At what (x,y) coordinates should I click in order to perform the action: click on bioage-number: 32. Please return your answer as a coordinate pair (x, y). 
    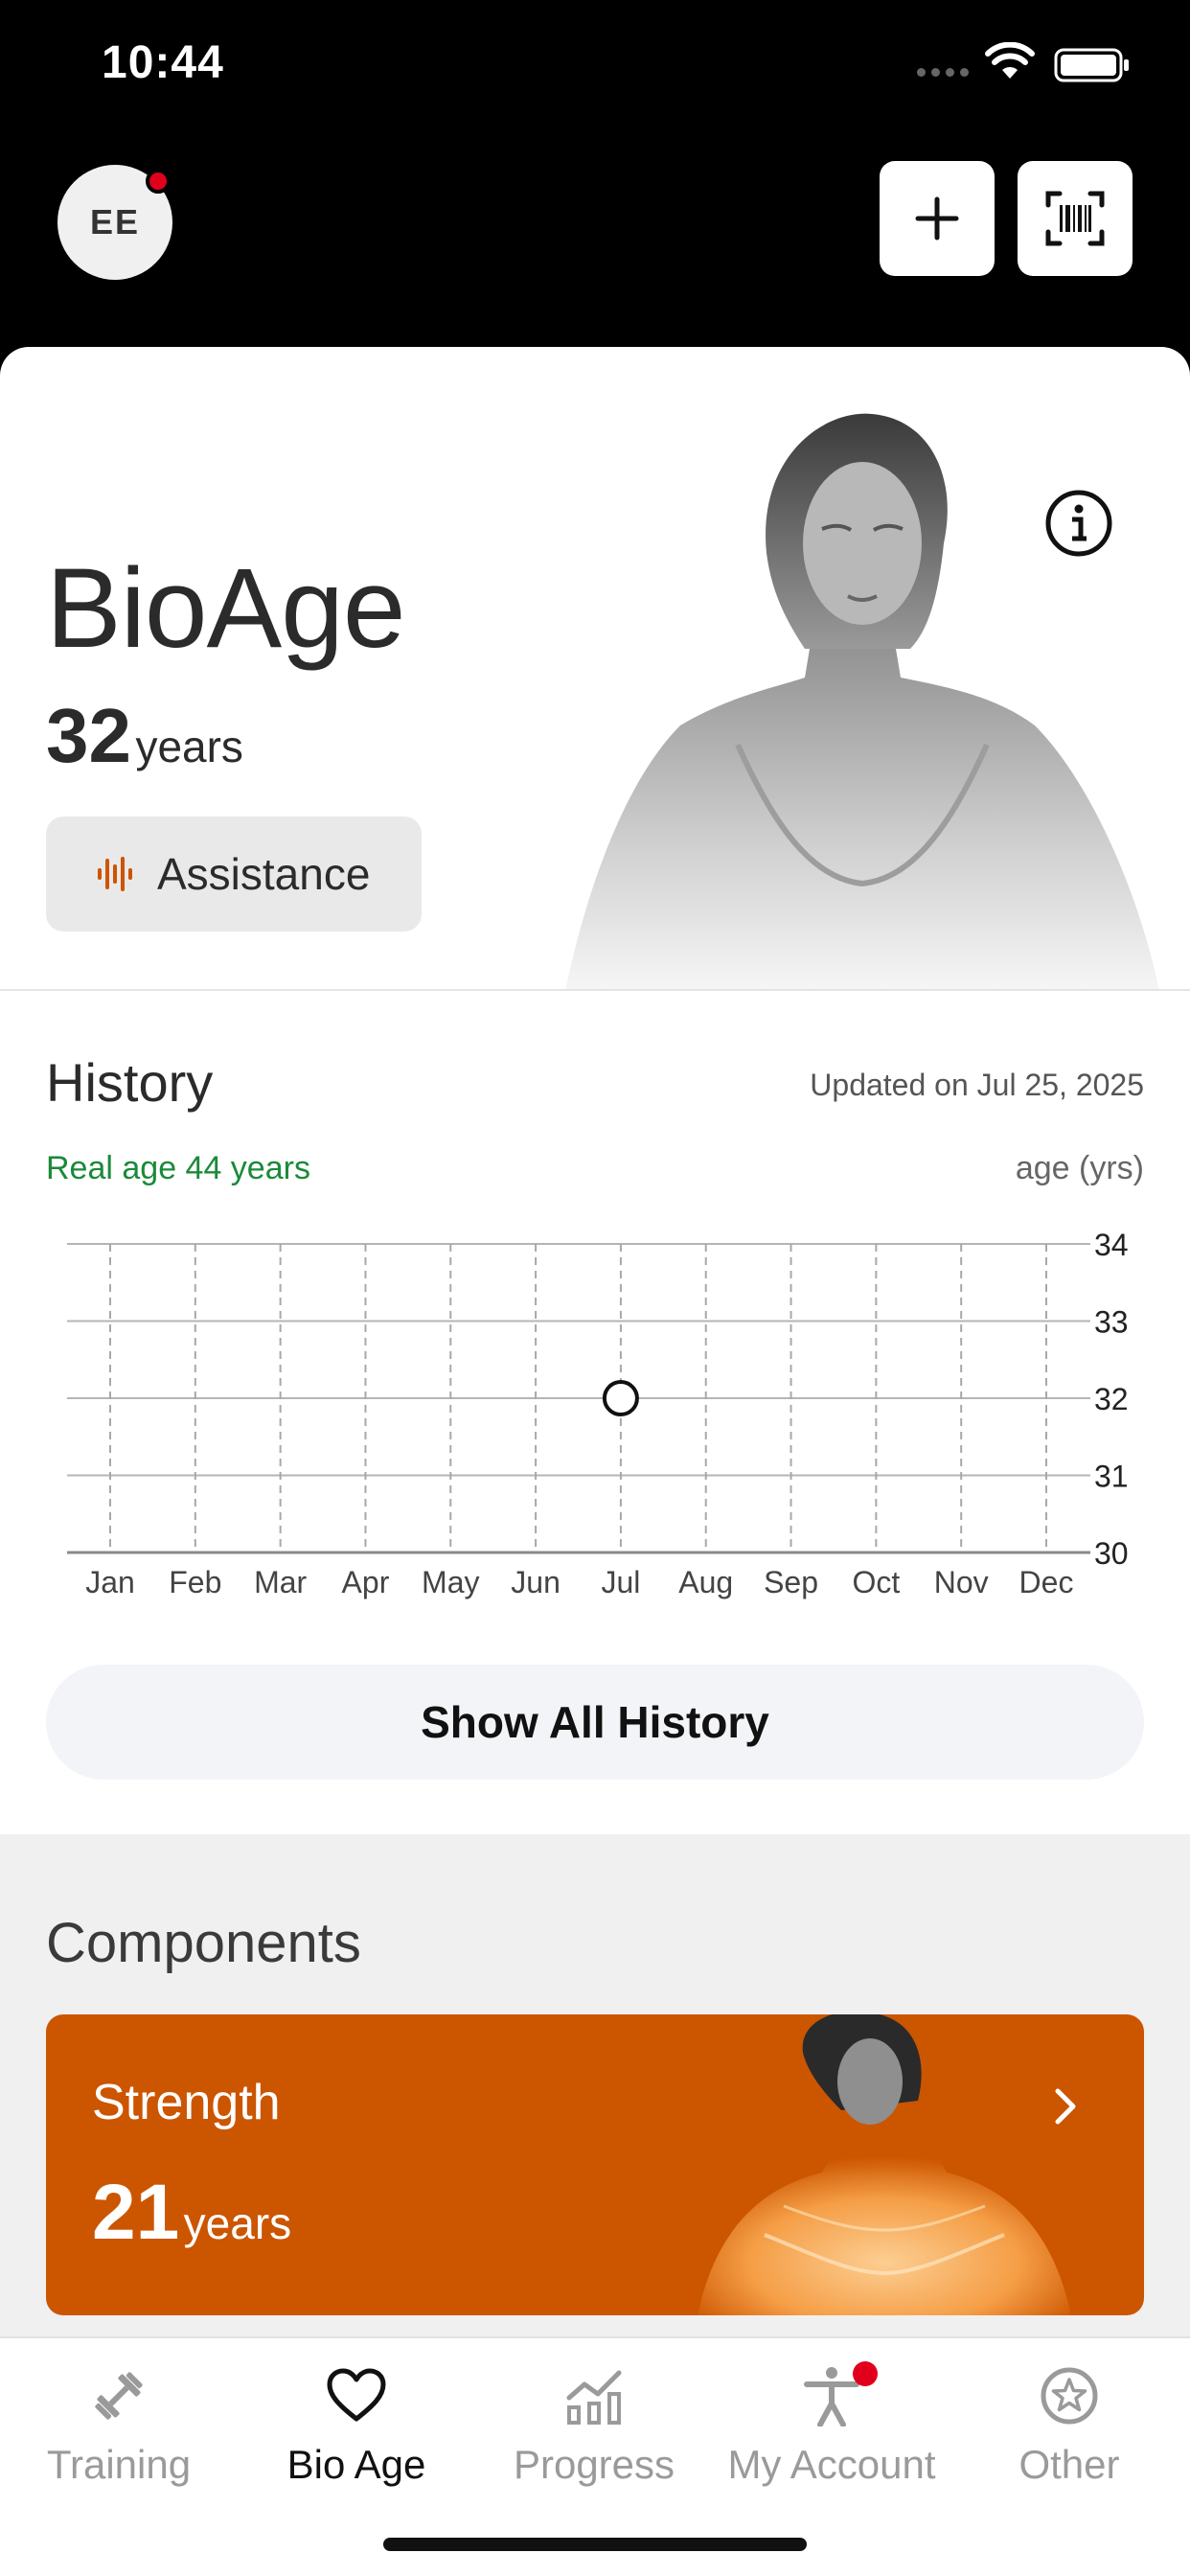
    Looking at the image, I should click on (89, 735).